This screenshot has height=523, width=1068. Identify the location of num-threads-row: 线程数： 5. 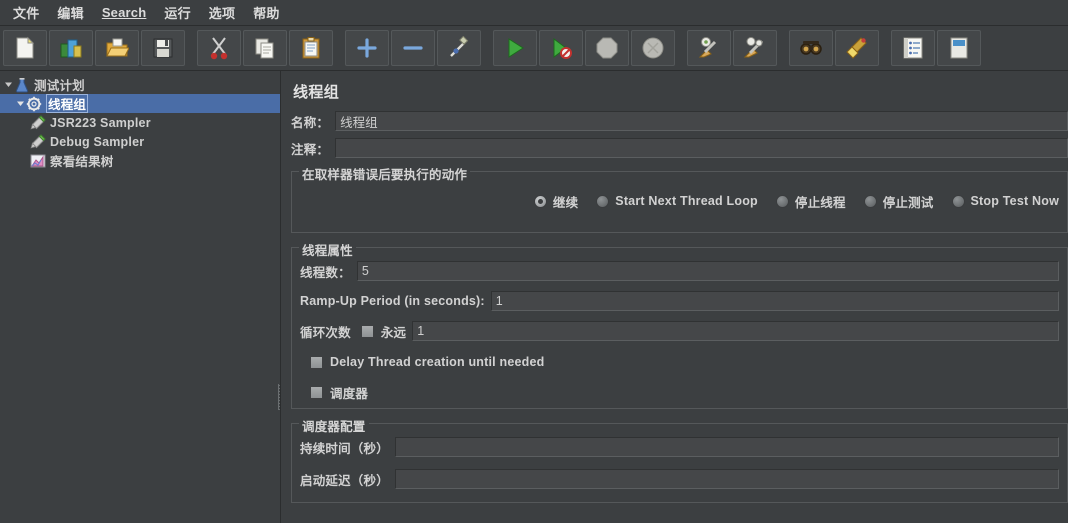
(679, 271).